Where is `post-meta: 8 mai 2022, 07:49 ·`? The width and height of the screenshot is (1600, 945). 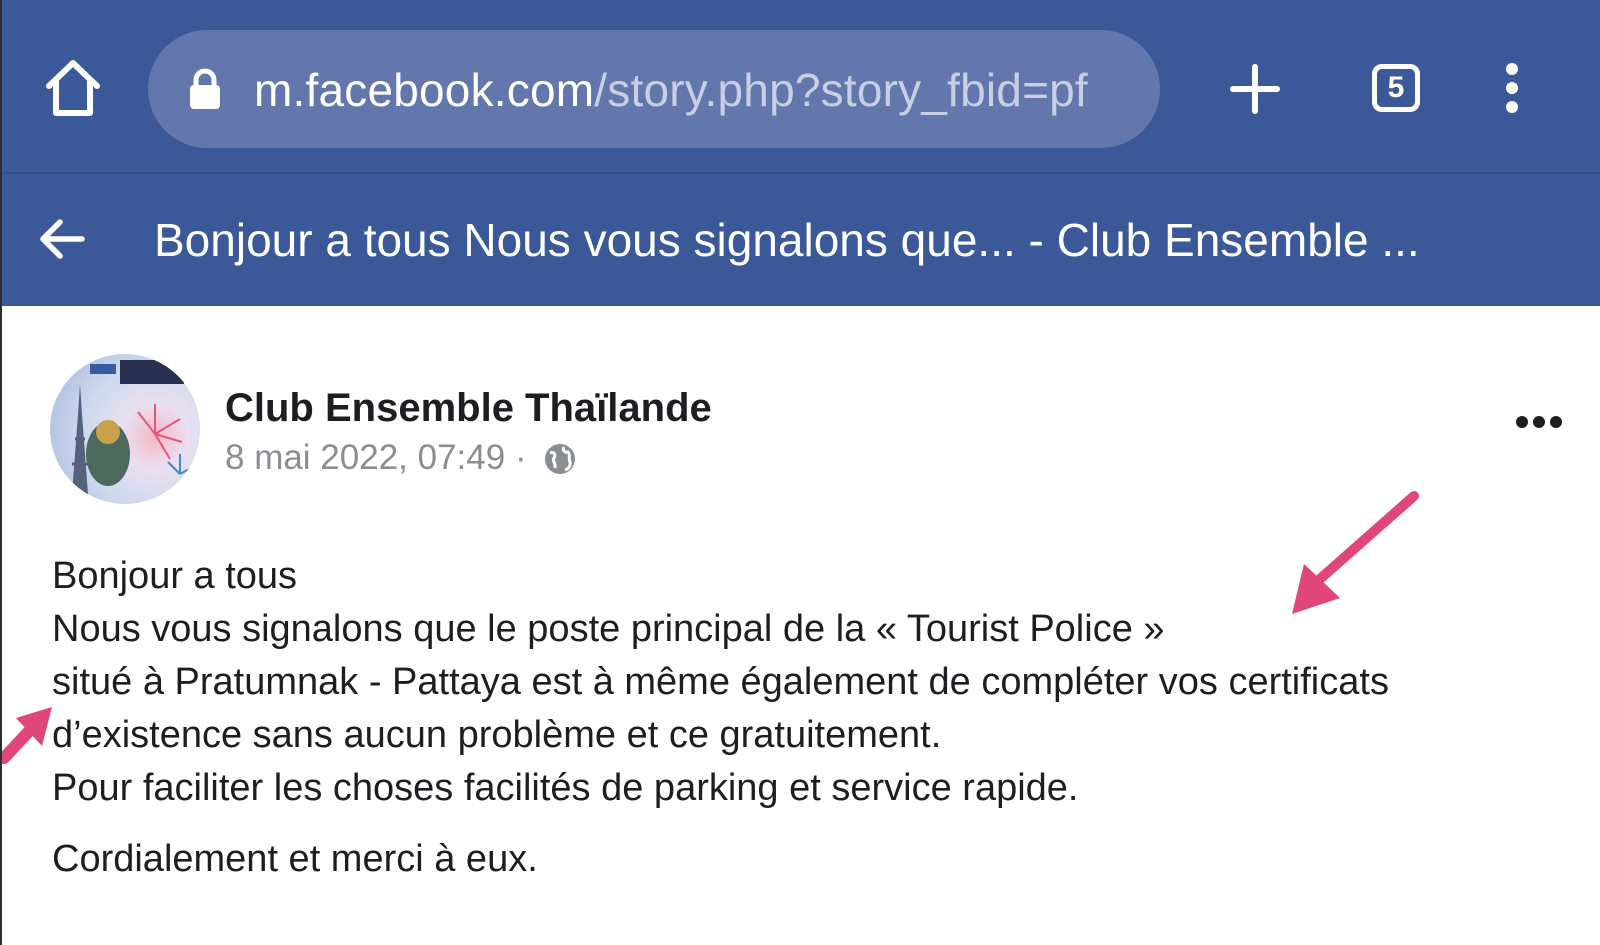 post-meta: 8 mai 2022, 07:49 · is located at coordinates (400, 461).